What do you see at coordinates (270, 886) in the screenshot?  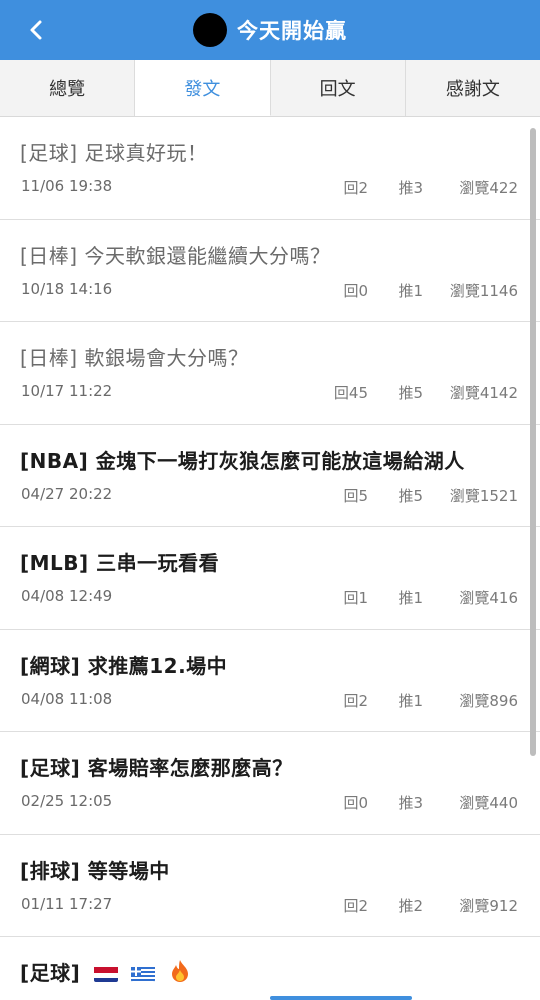 I see `list-item: [排球] 等等場中 01/11 17:27 回2 推2 瀏覽912` at bounding box center [270, 886].